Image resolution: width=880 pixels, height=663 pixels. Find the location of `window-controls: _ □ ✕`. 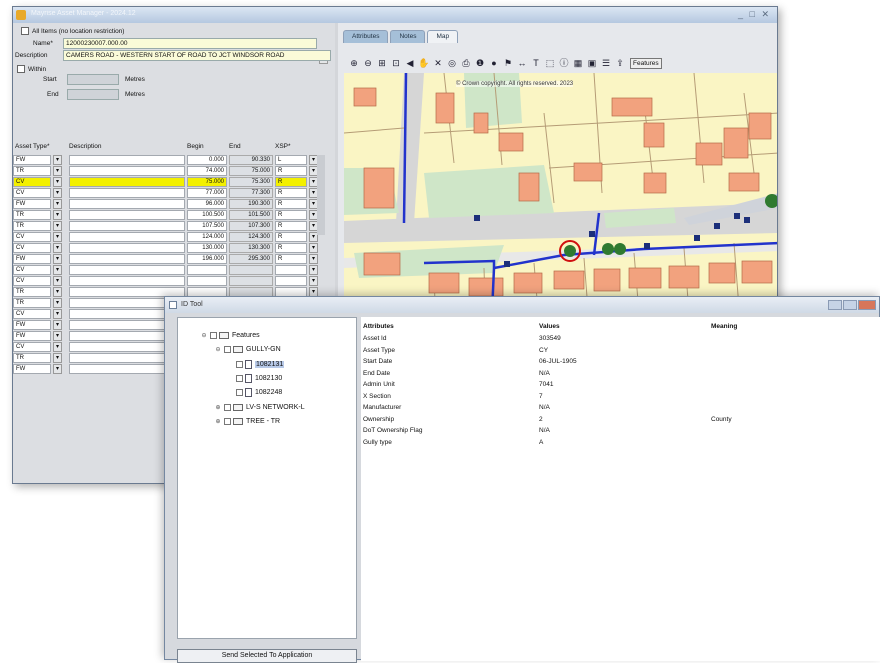

window-controls: _ □ ✕ is located at coordinates (754, 14).